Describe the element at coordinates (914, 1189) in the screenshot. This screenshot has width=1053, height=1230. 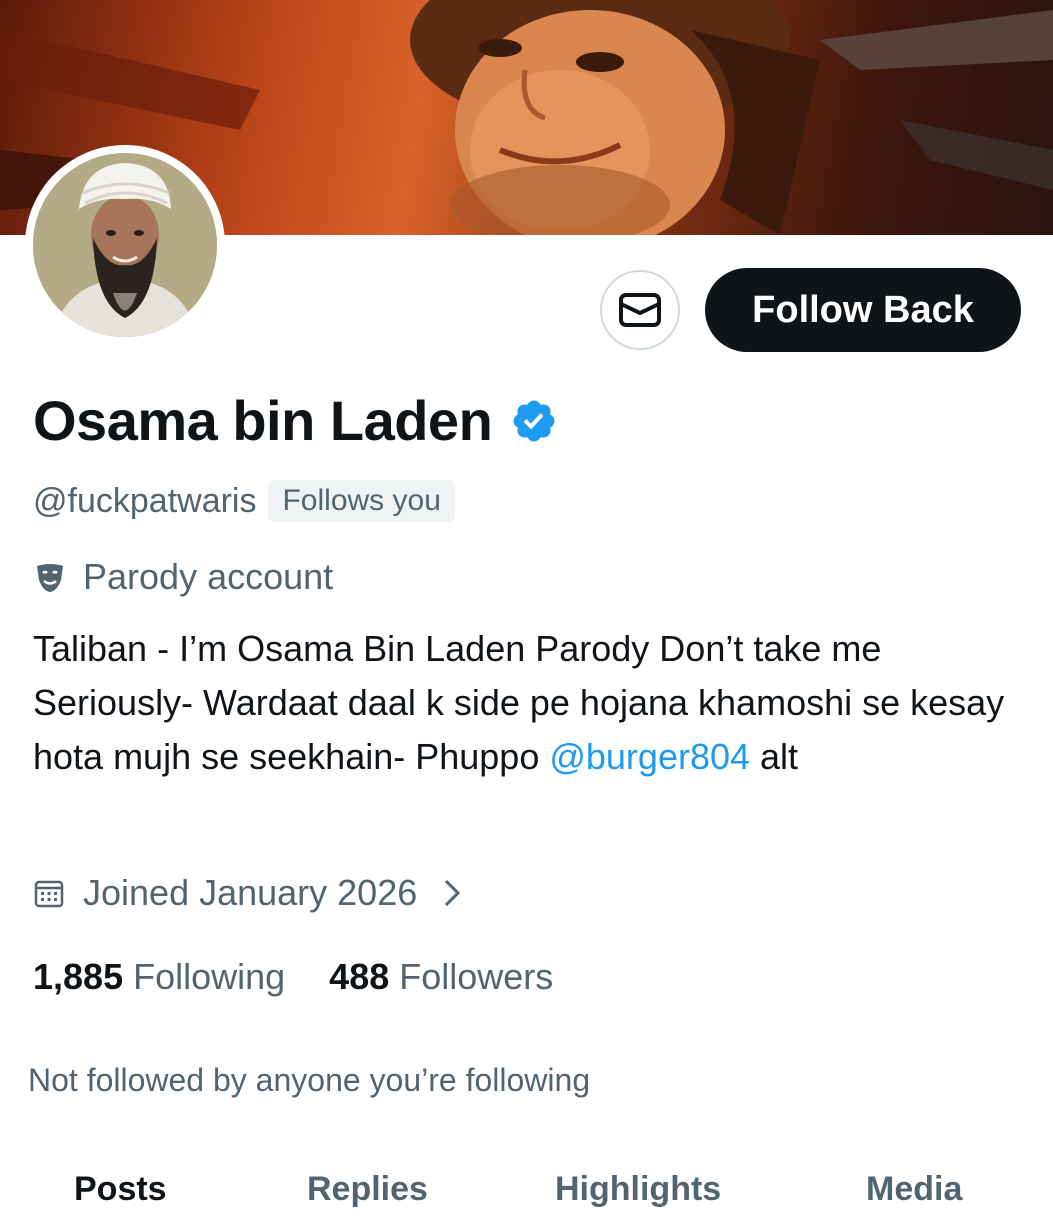
I see `tab-media: Media` at that location.